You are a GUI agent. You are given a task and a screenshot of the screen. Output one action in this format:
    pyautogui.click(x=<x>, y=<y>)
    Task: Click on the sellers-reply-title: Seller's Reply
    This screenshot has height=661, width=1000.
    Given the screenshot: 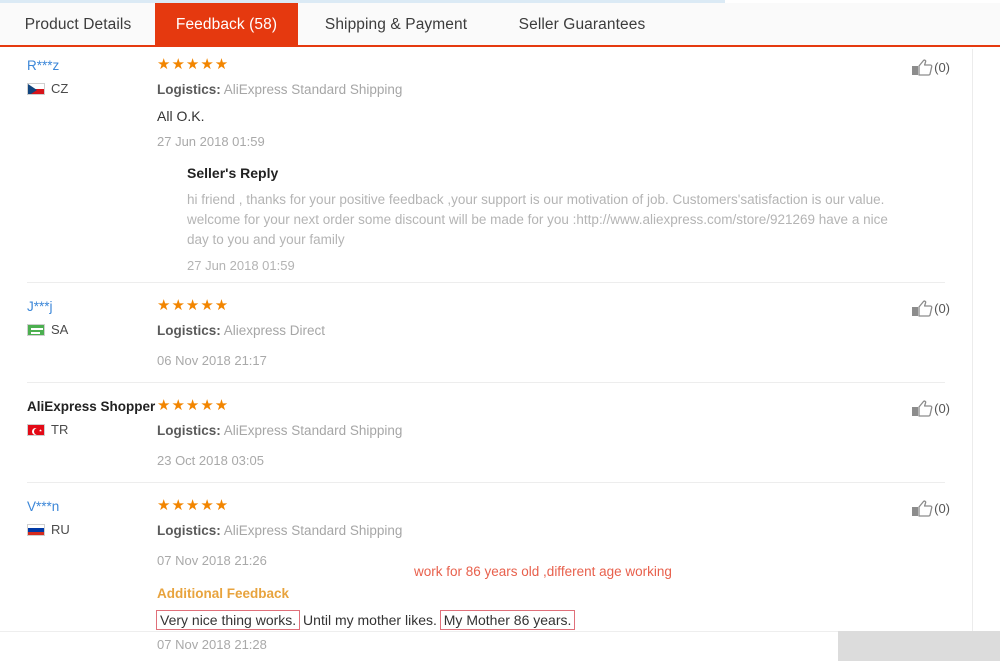 What is the action you would take?
    pyautogui.click(x=233, y=173)
    